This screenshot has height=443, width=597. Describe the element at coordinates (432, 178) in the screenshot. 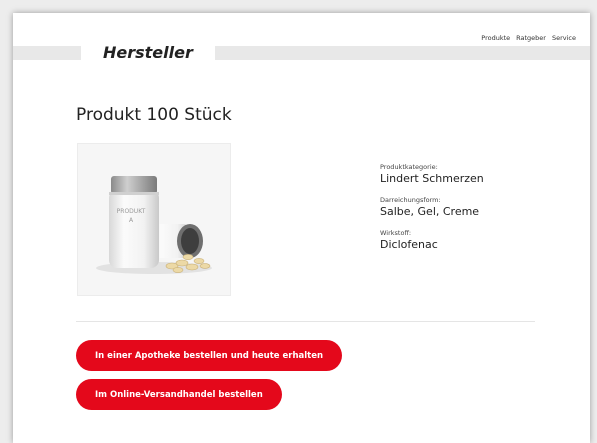

I see `detail-value: Lindert Schmerzen` at that location.